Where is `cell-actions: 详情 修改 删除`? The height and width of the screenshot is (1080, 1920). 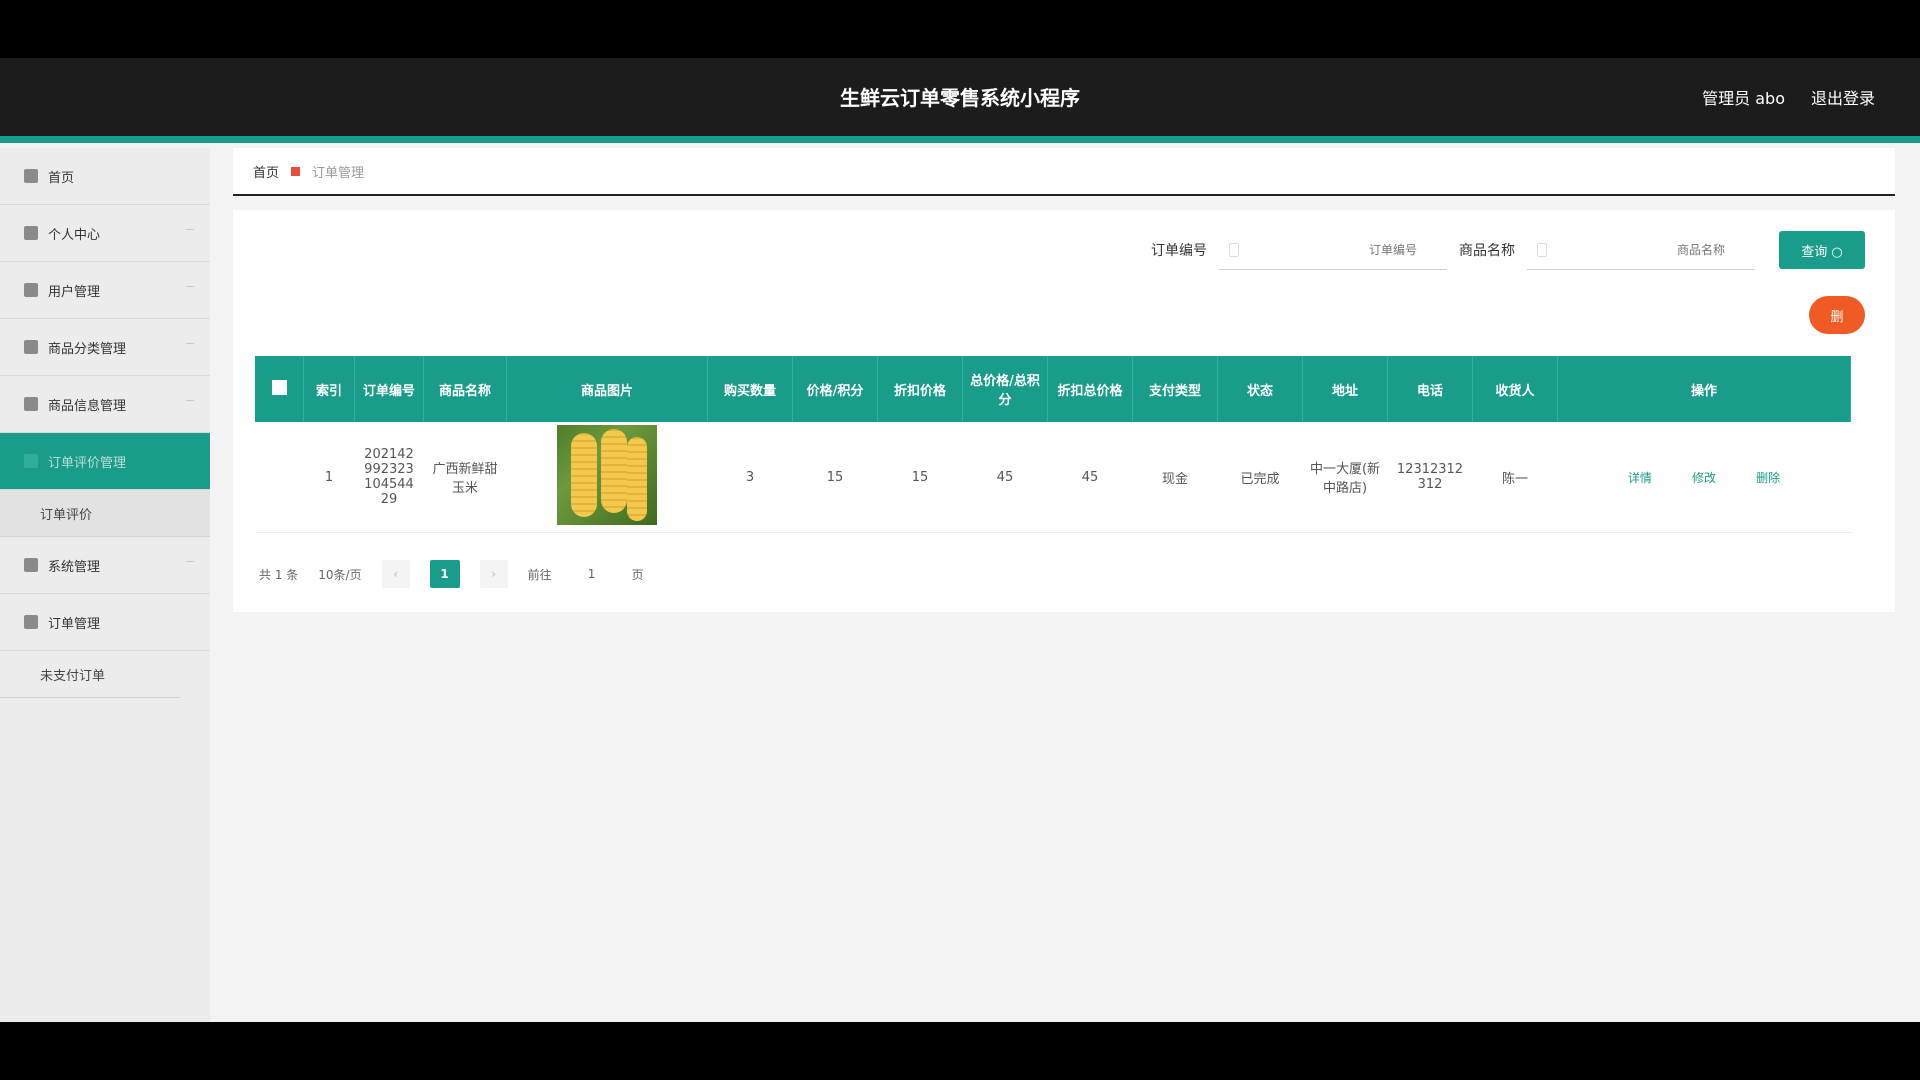
cell-actions: 详情 修改 删除 is located at coordinates (1704, 477).